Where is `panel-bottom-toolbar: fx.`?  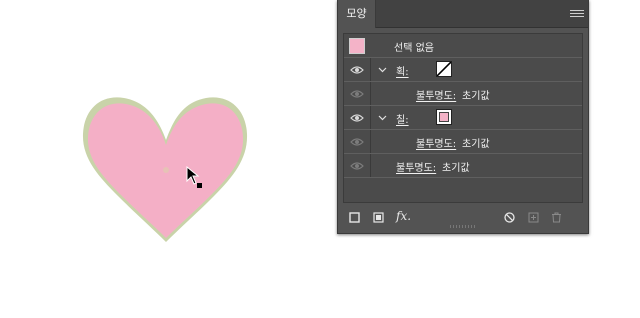
panel-bottom-toolbar: fx. is located at coordinates (463, 217).